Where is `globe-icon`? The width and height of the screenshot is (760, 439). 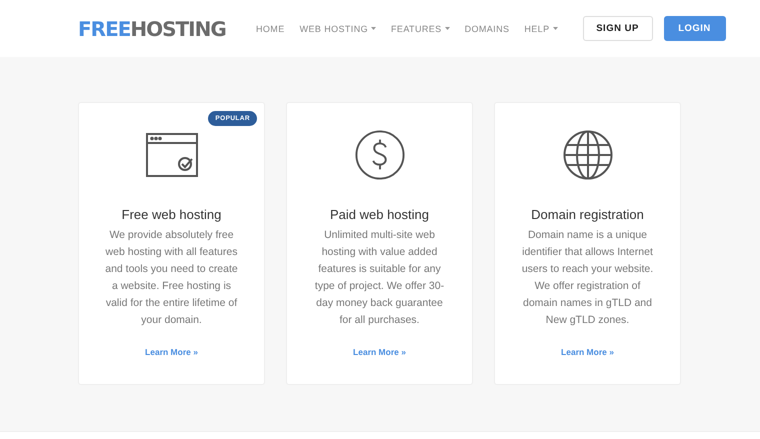 globe-icon is located at coordinates (587, 155).